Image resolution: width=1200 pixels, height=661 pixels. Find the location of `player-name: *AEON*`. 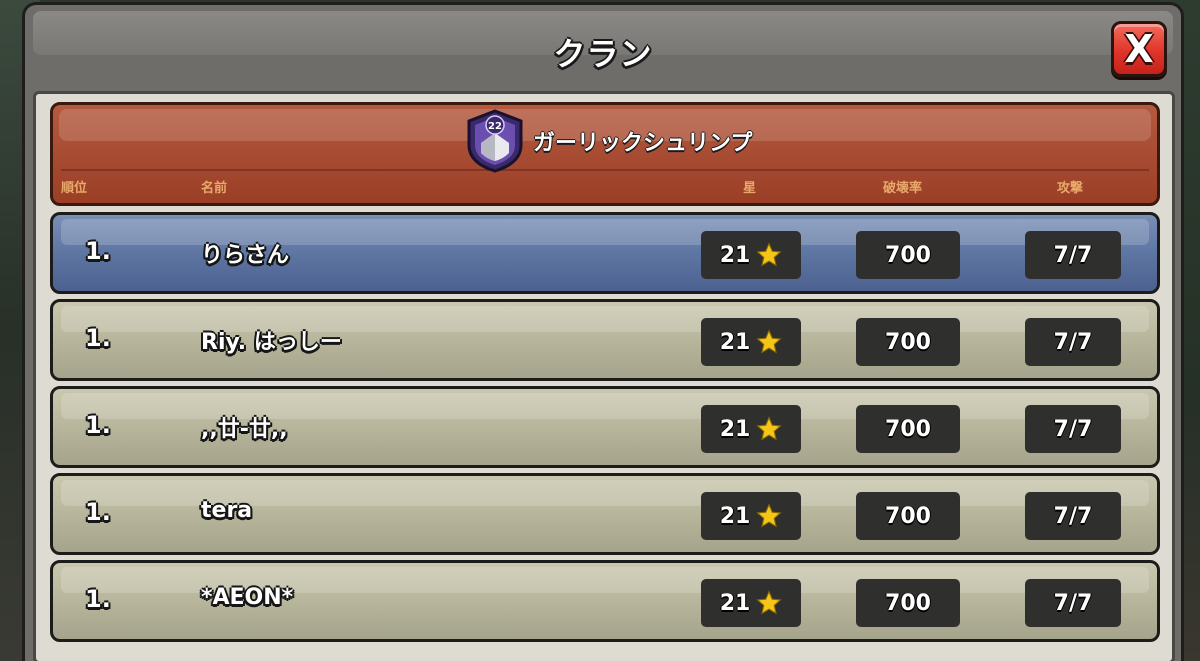

player-name: *AEON* is located at coordinates (247, 597).